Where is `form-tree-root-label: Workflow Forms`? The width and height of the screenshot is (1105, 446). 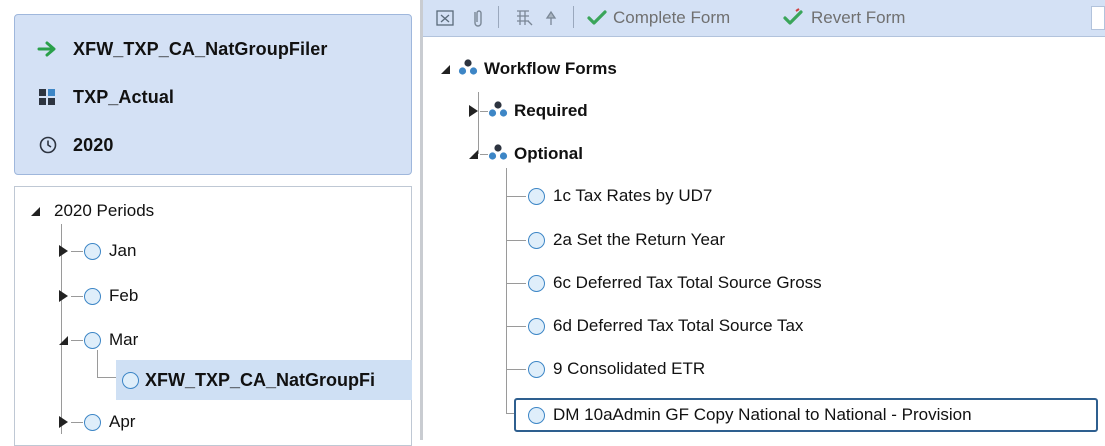
form-tree-root-label: Workflow Forms is located at coordinates (550, 68).